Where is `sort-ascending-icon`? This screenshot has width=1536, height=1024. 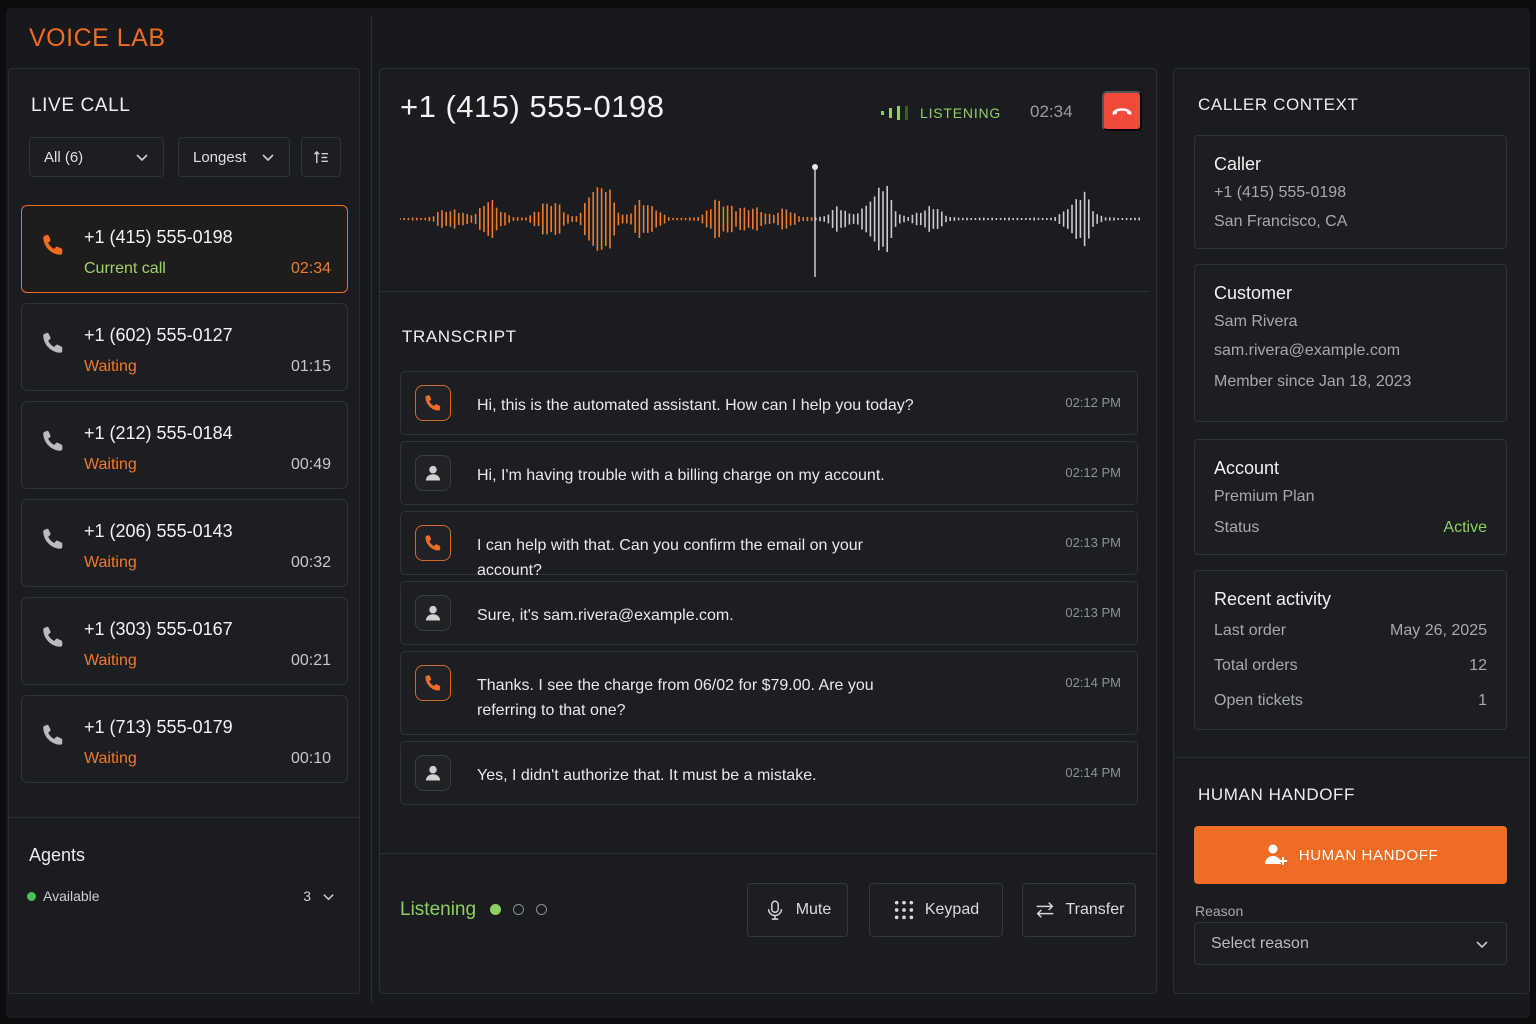 sort-ascending-icon is located at coordinates (320, 156).